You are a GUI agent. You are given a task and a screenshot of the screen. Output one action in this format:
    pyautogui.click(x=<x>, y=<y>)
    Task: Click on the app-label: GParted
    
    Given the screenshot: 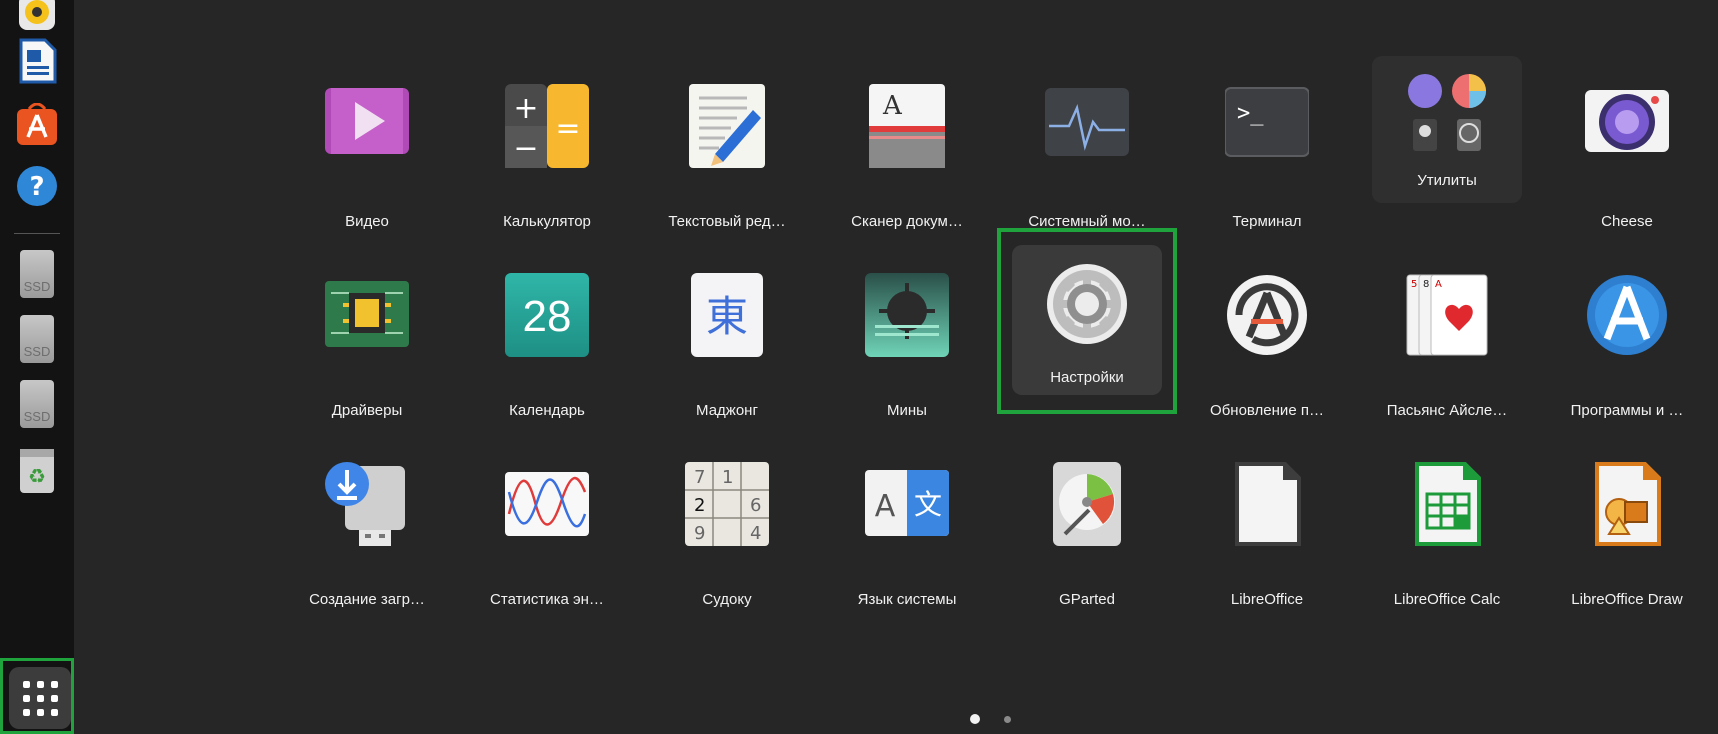 What is the action you would take?
    pyautogui.click(x=1087, y=599)
    